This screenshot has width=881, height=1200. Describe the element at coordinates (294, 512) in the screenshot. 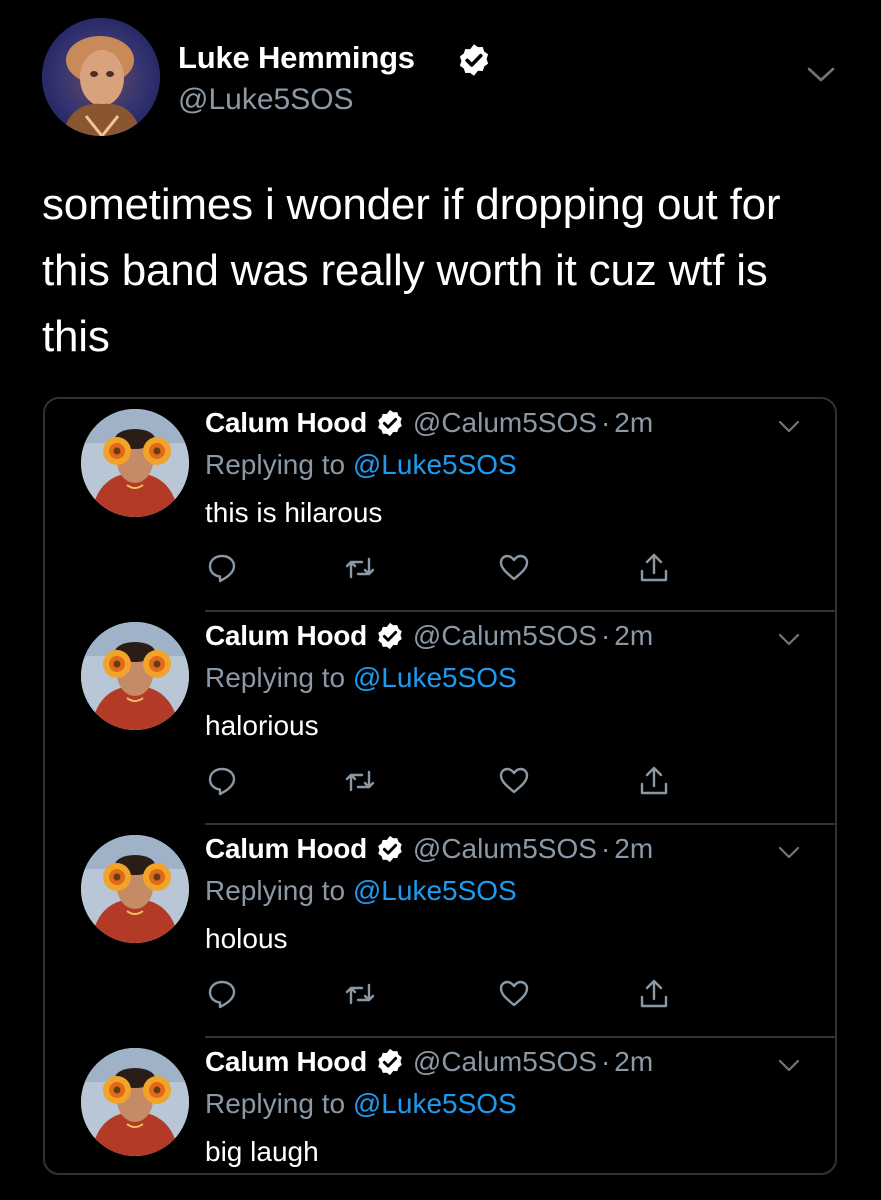

I see `reply-text: this is hilarous` at that location.